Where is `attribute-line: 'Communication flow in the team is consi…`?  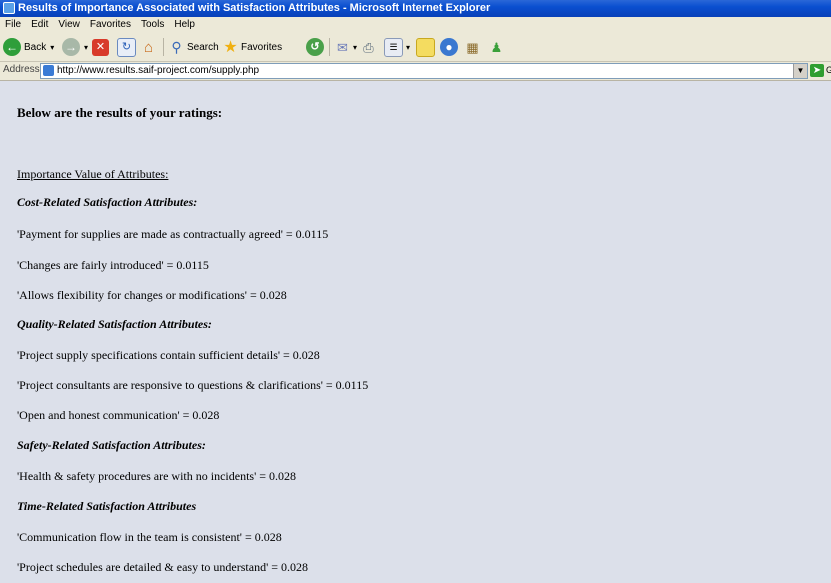
attribute-line: 'Communication flow in the team is consi… is located at coordinates (149, 537).